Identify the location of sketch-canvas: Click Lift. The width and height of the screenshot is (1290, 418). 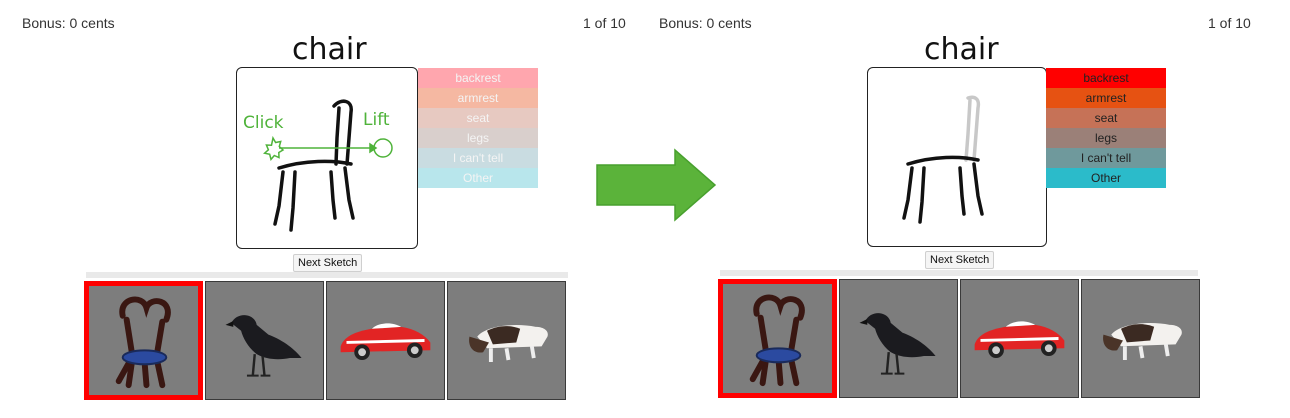
(327, 158).